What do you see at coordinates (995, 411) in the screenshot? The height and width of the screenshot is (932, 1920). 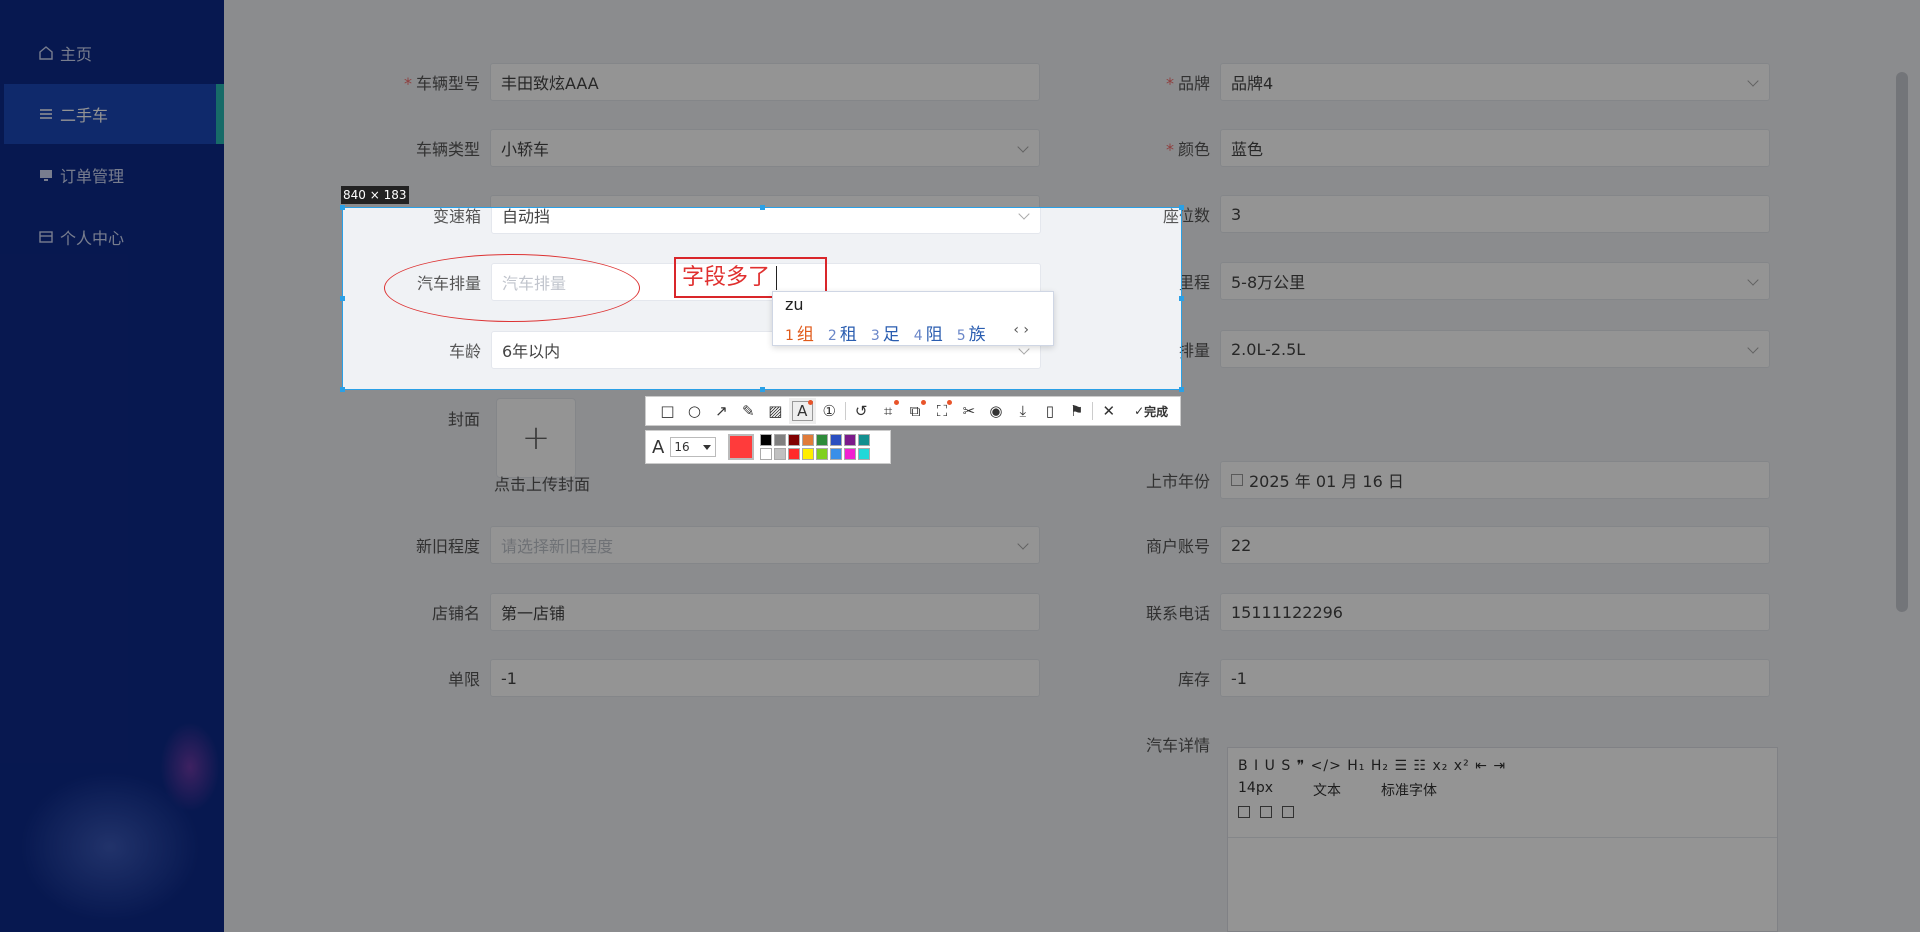 I see `record-icon: ◉` at bounding box center [995, 411].